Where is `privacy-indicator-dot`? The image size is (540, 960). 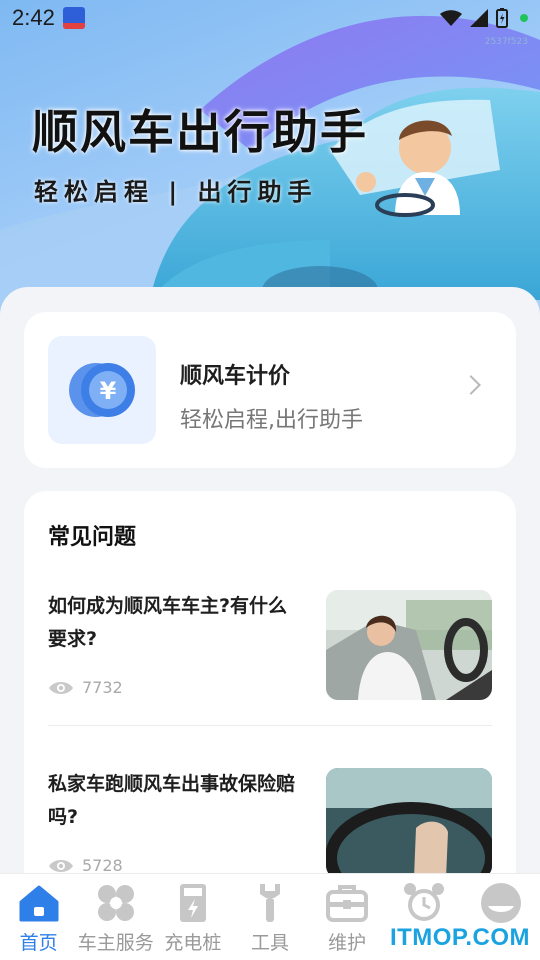 privacy-indicator-dot is located at coordinates (524, 18).